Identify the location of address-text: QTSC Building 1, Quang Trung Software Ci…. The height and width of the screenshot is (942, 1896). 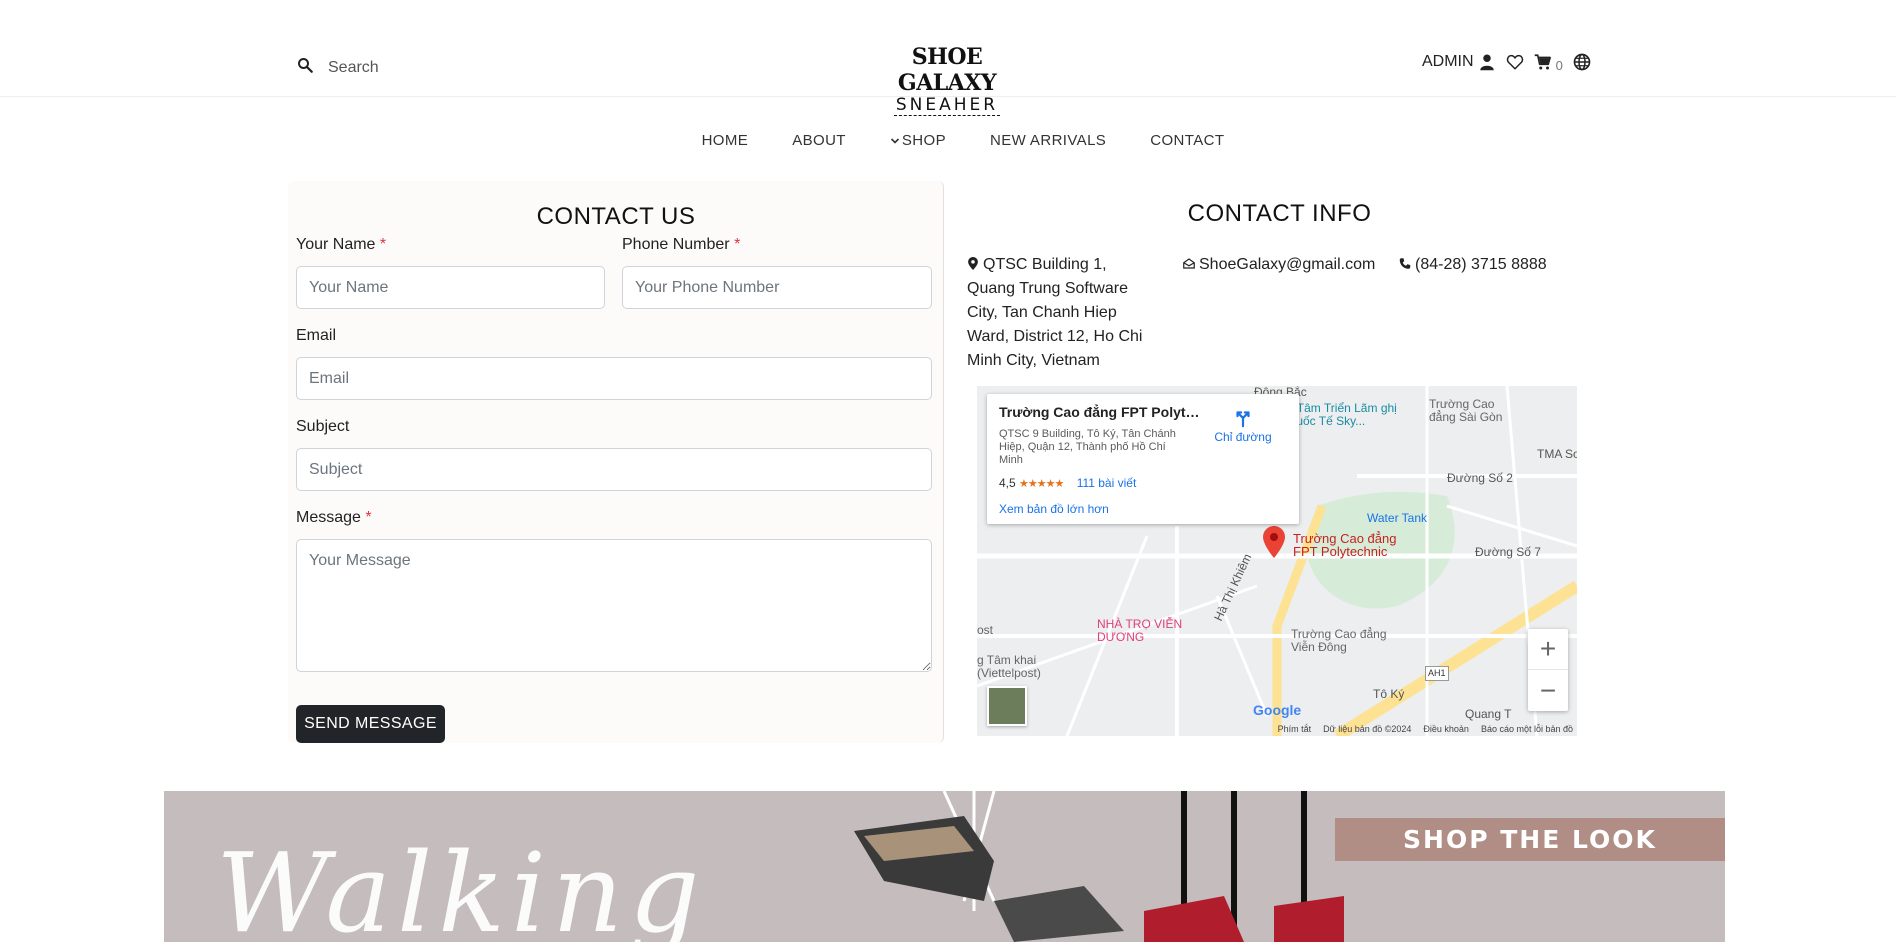
(1055, 312).